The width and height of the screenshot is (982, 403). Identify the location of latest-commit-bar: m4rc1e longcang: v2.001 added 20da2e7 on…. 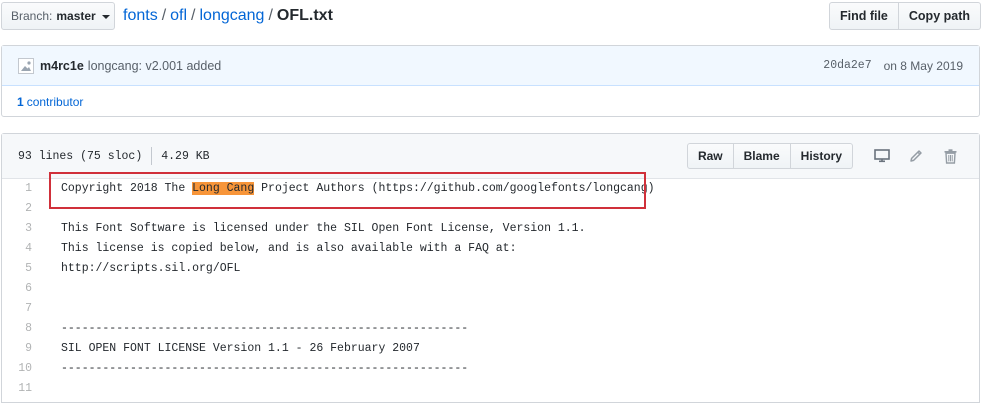
(490, 66).